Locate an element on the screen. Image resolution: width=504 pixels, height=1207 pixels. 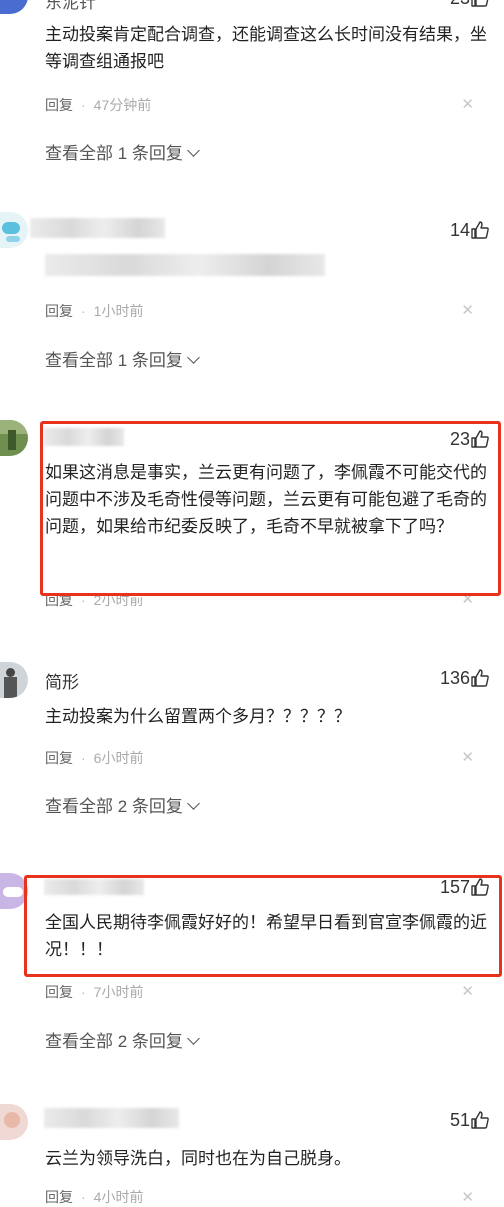
username: 东泥针 is located at coordinates (70, 6).